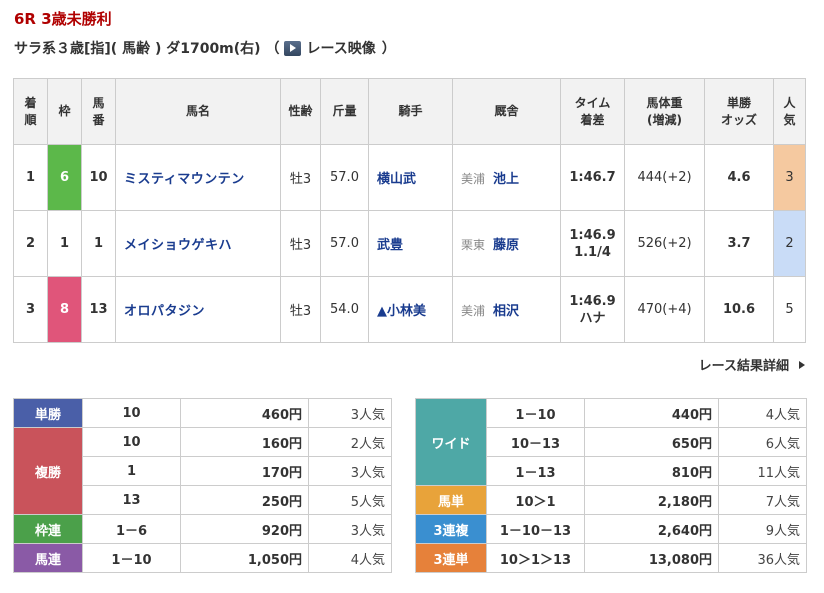  What do you see at coordinates (651, 413) in the screenshot?
I see `payout-amount: 440円` at bounding box center [651, 413].